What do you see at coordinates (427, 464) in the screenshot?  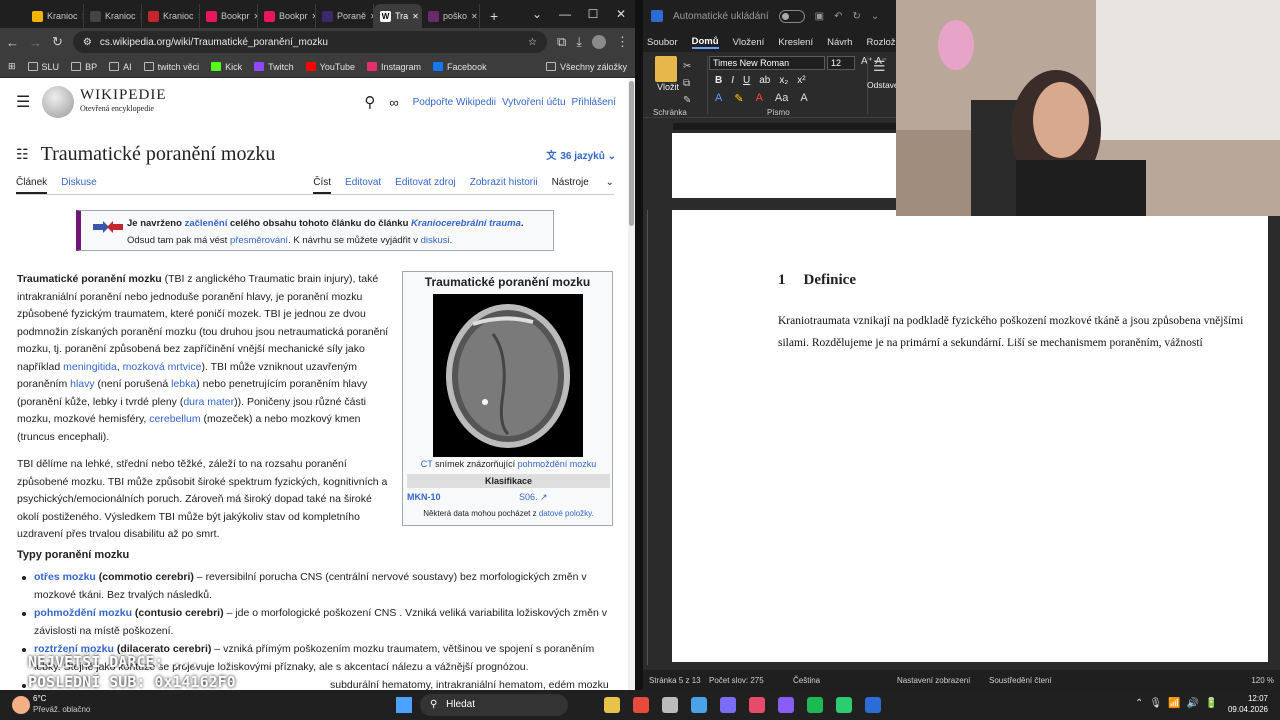 I see `ct-link: CT` at bounding box center [427, 464].